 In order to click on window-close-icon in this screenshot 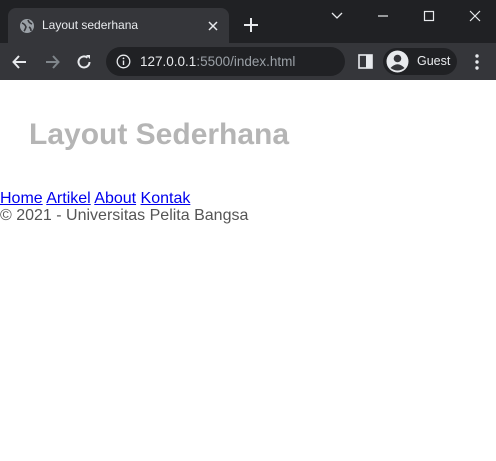, I will do `click(475, 16)`.